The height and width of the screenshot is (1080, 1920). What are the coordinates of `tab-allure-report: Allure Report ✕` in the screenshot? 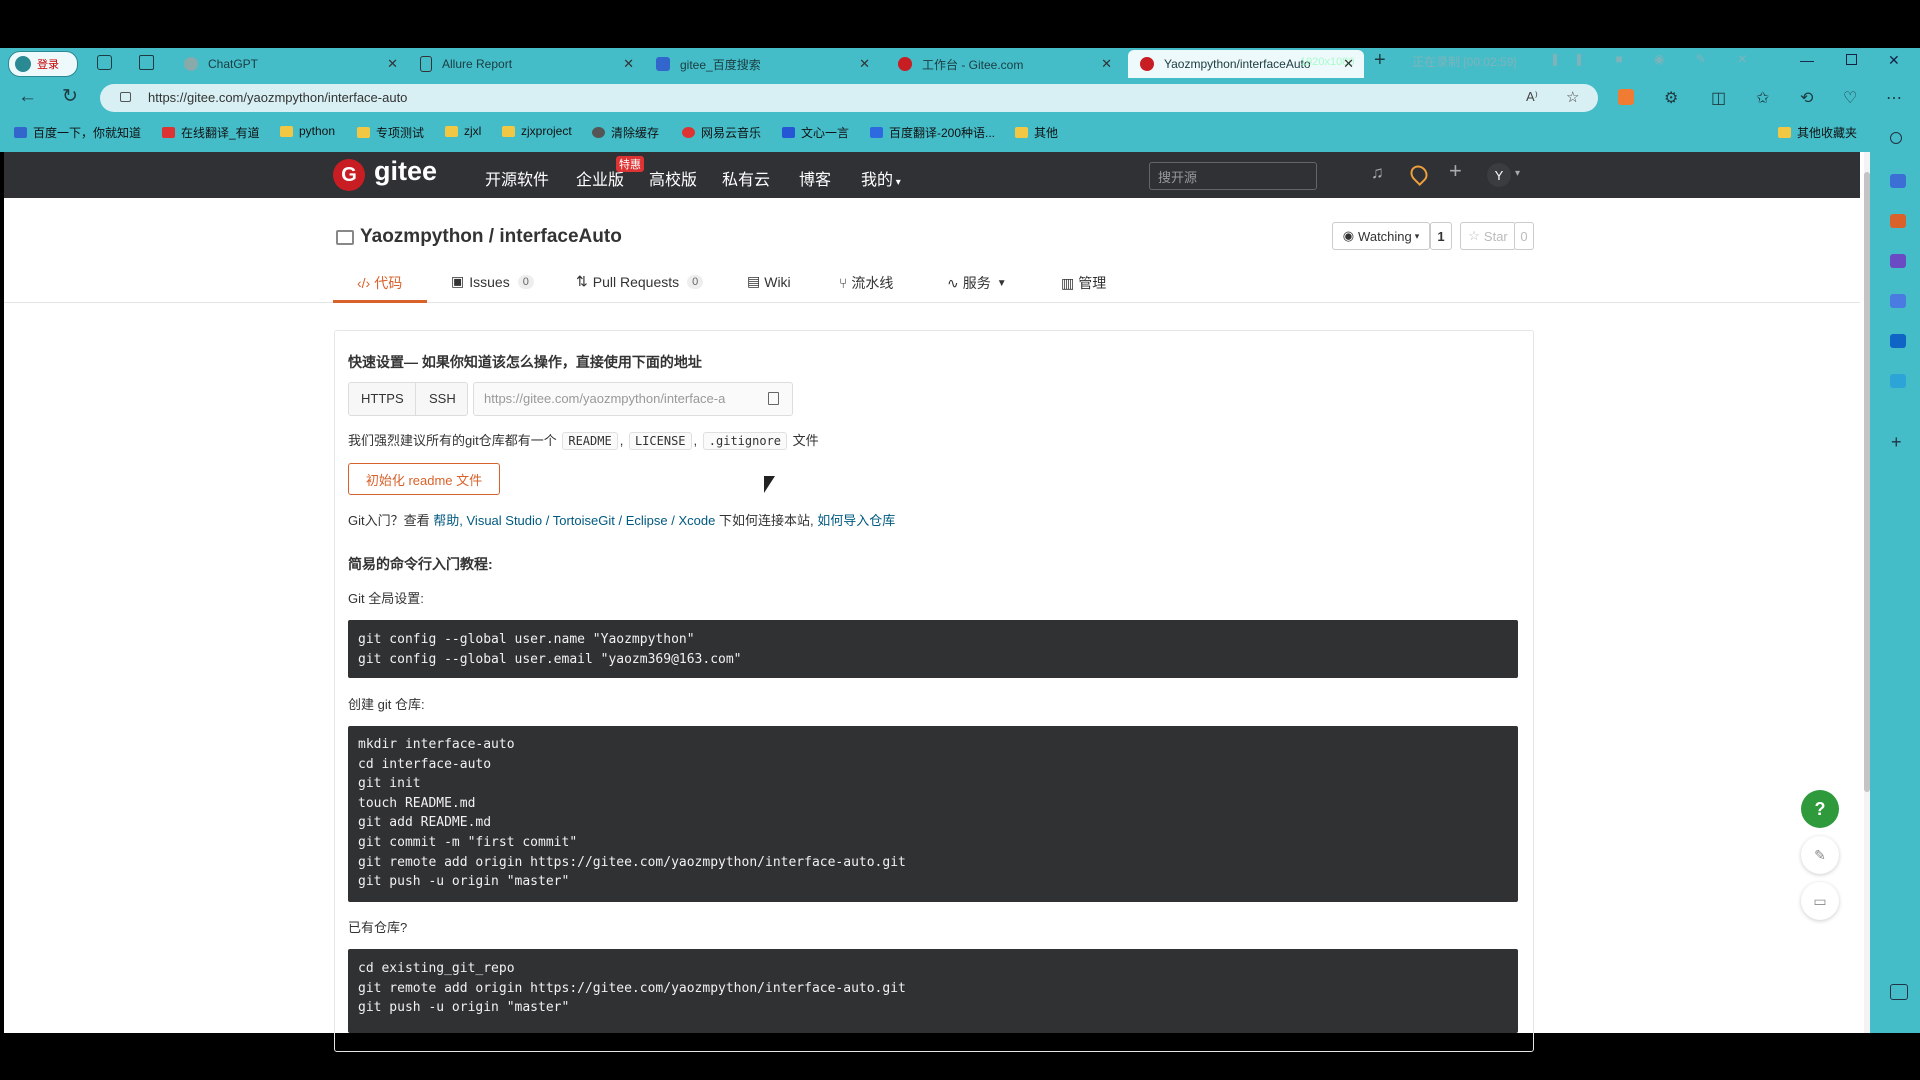 It's located at (526, 64).